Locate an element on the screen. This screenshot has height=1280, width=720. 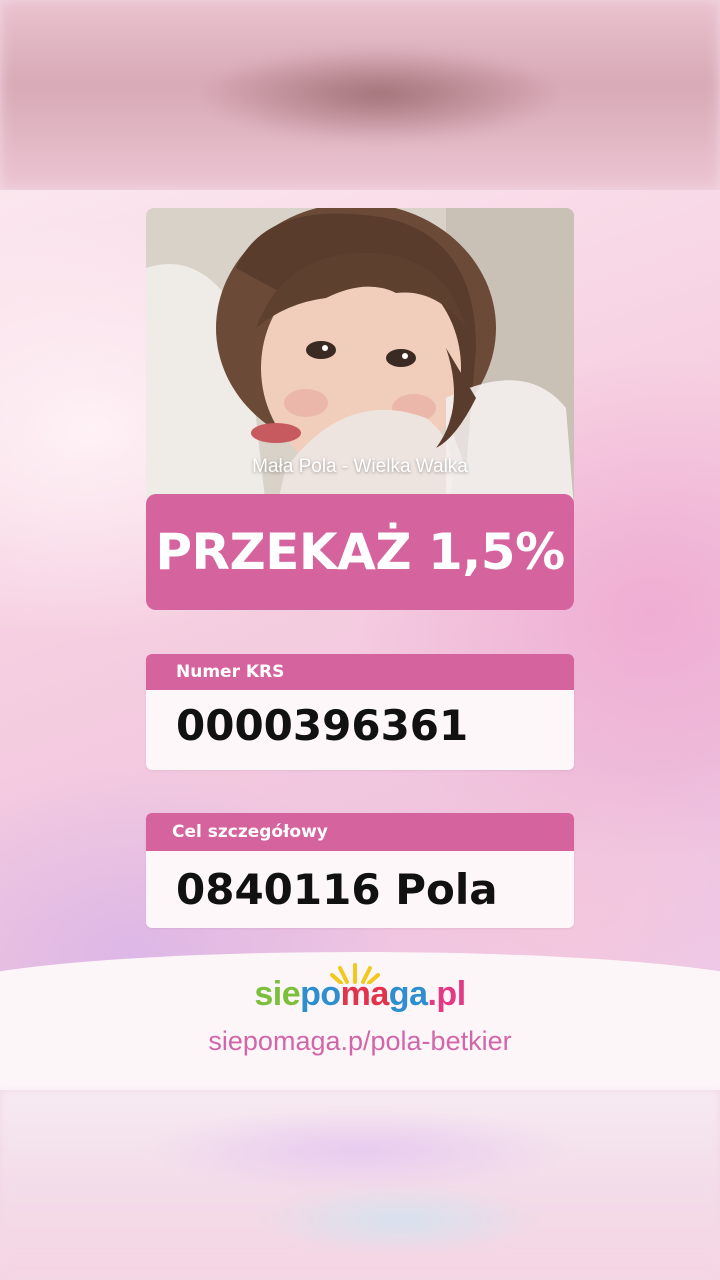
logo-part-ga: ga is located at coordinates (408, 994).